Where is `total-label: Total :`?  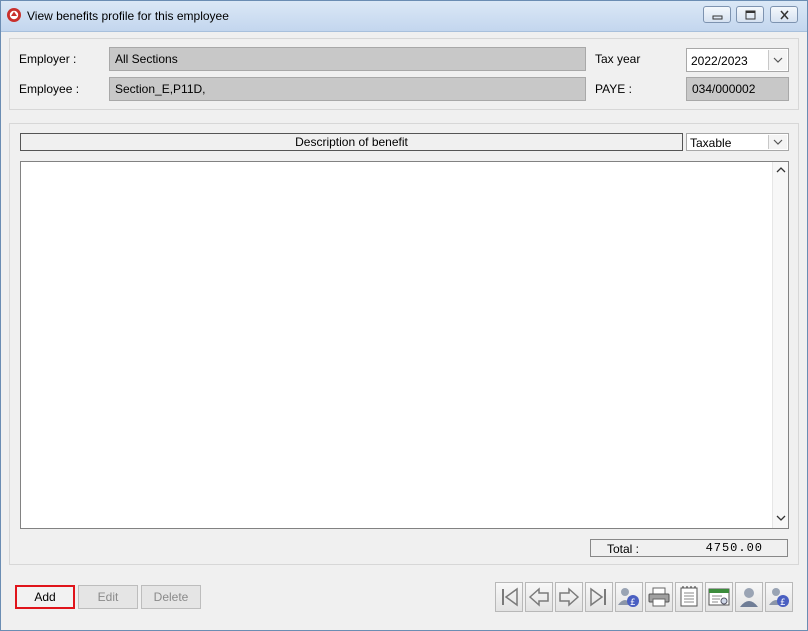
total-label: Total : is located at coordinates (623, 549).